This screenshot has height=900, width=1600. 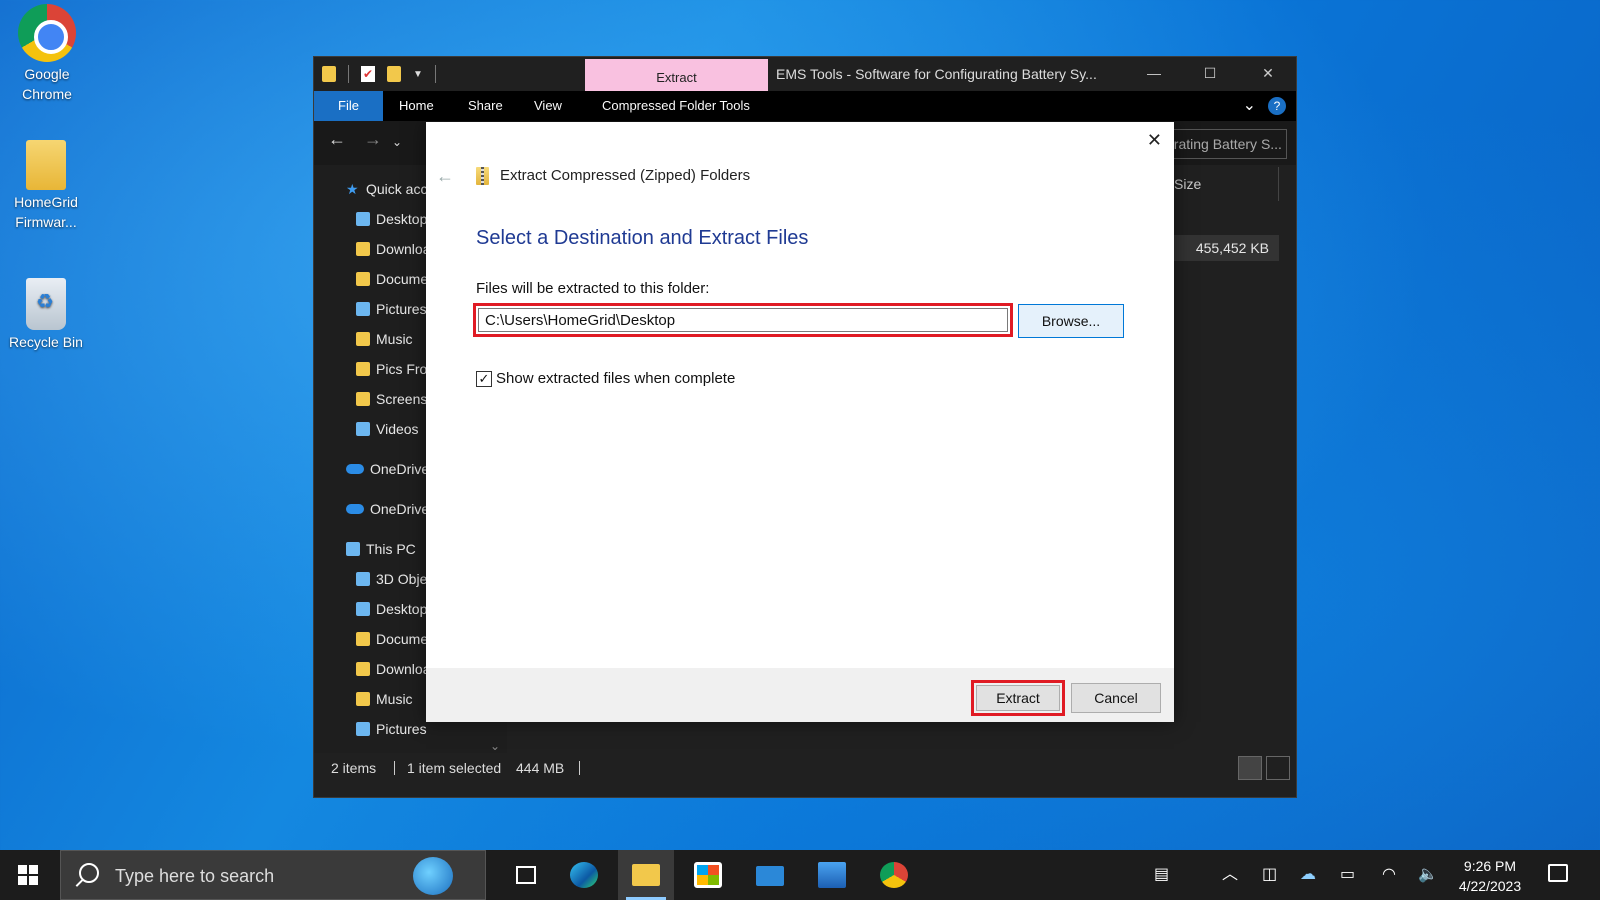 What do you see at coordinates (1347, 875) in the screenshot?
I see `battery-icon: ▭` at bounding box center [1347, 875].